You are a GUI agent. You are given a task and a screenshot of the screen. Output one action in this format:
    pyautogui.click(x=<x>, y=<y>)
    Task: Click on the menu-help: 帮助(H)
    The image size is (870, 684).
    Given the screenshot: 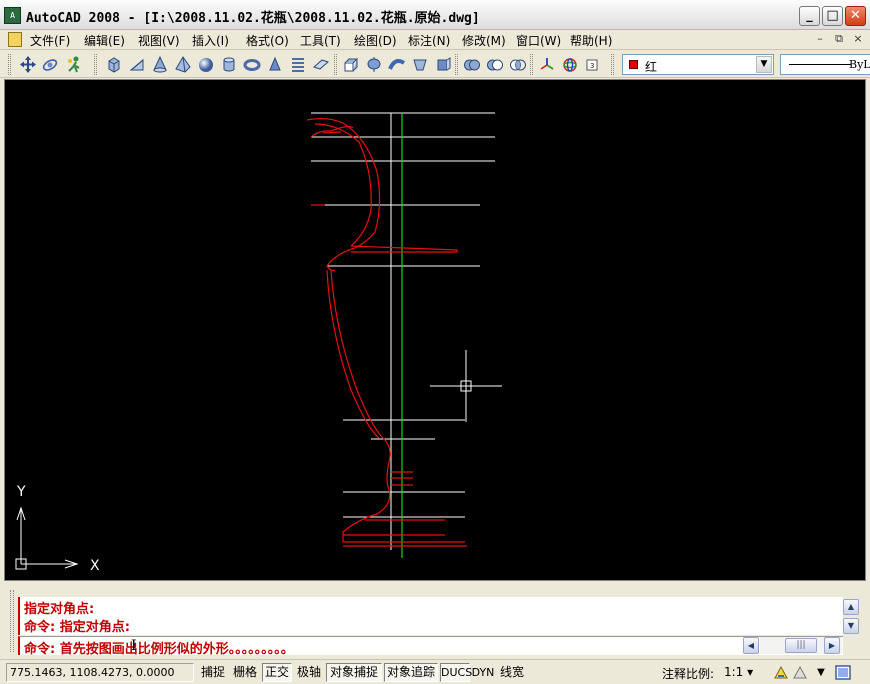 What is the action you would take?
    pyautogui.click(x=591, y=40)
    